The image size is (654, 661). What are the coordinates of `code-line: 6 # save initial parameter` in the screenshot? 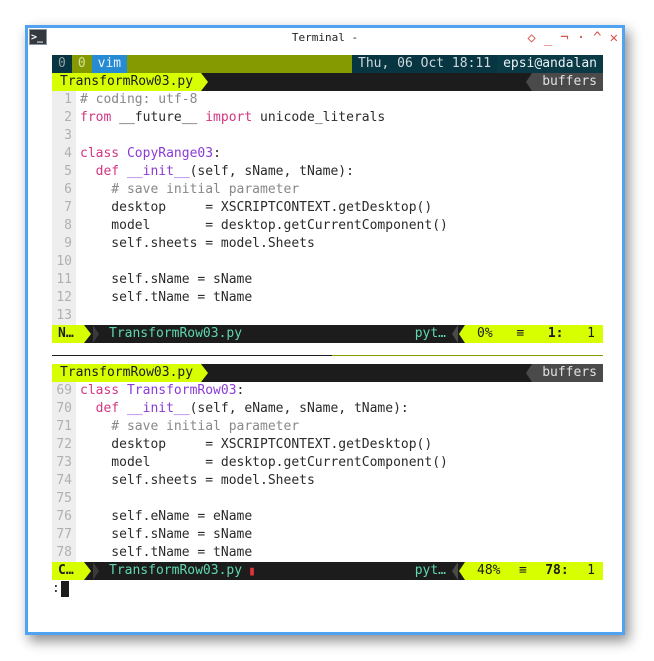 It's located at (327, 190).